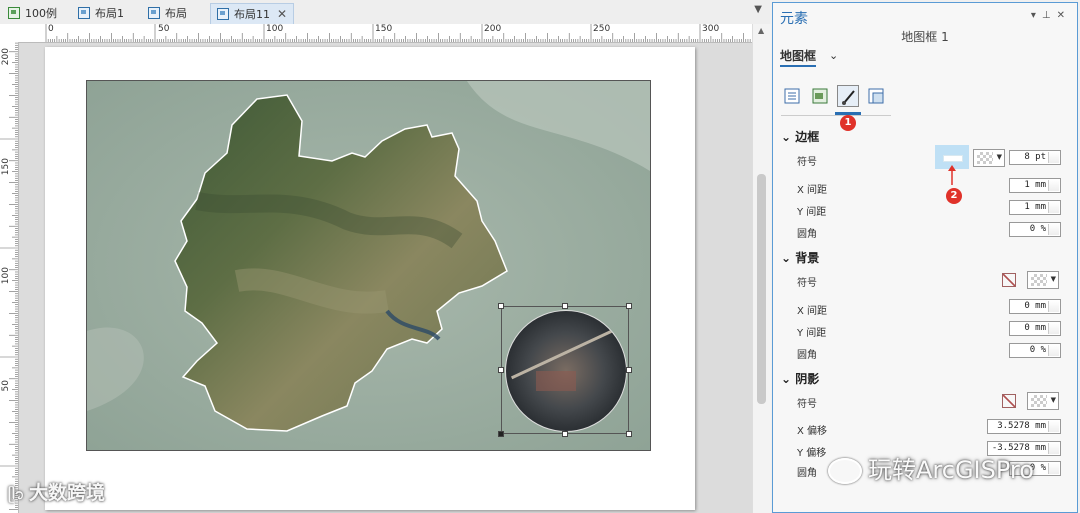  I want to click on placement-icon, so click(820, 96).